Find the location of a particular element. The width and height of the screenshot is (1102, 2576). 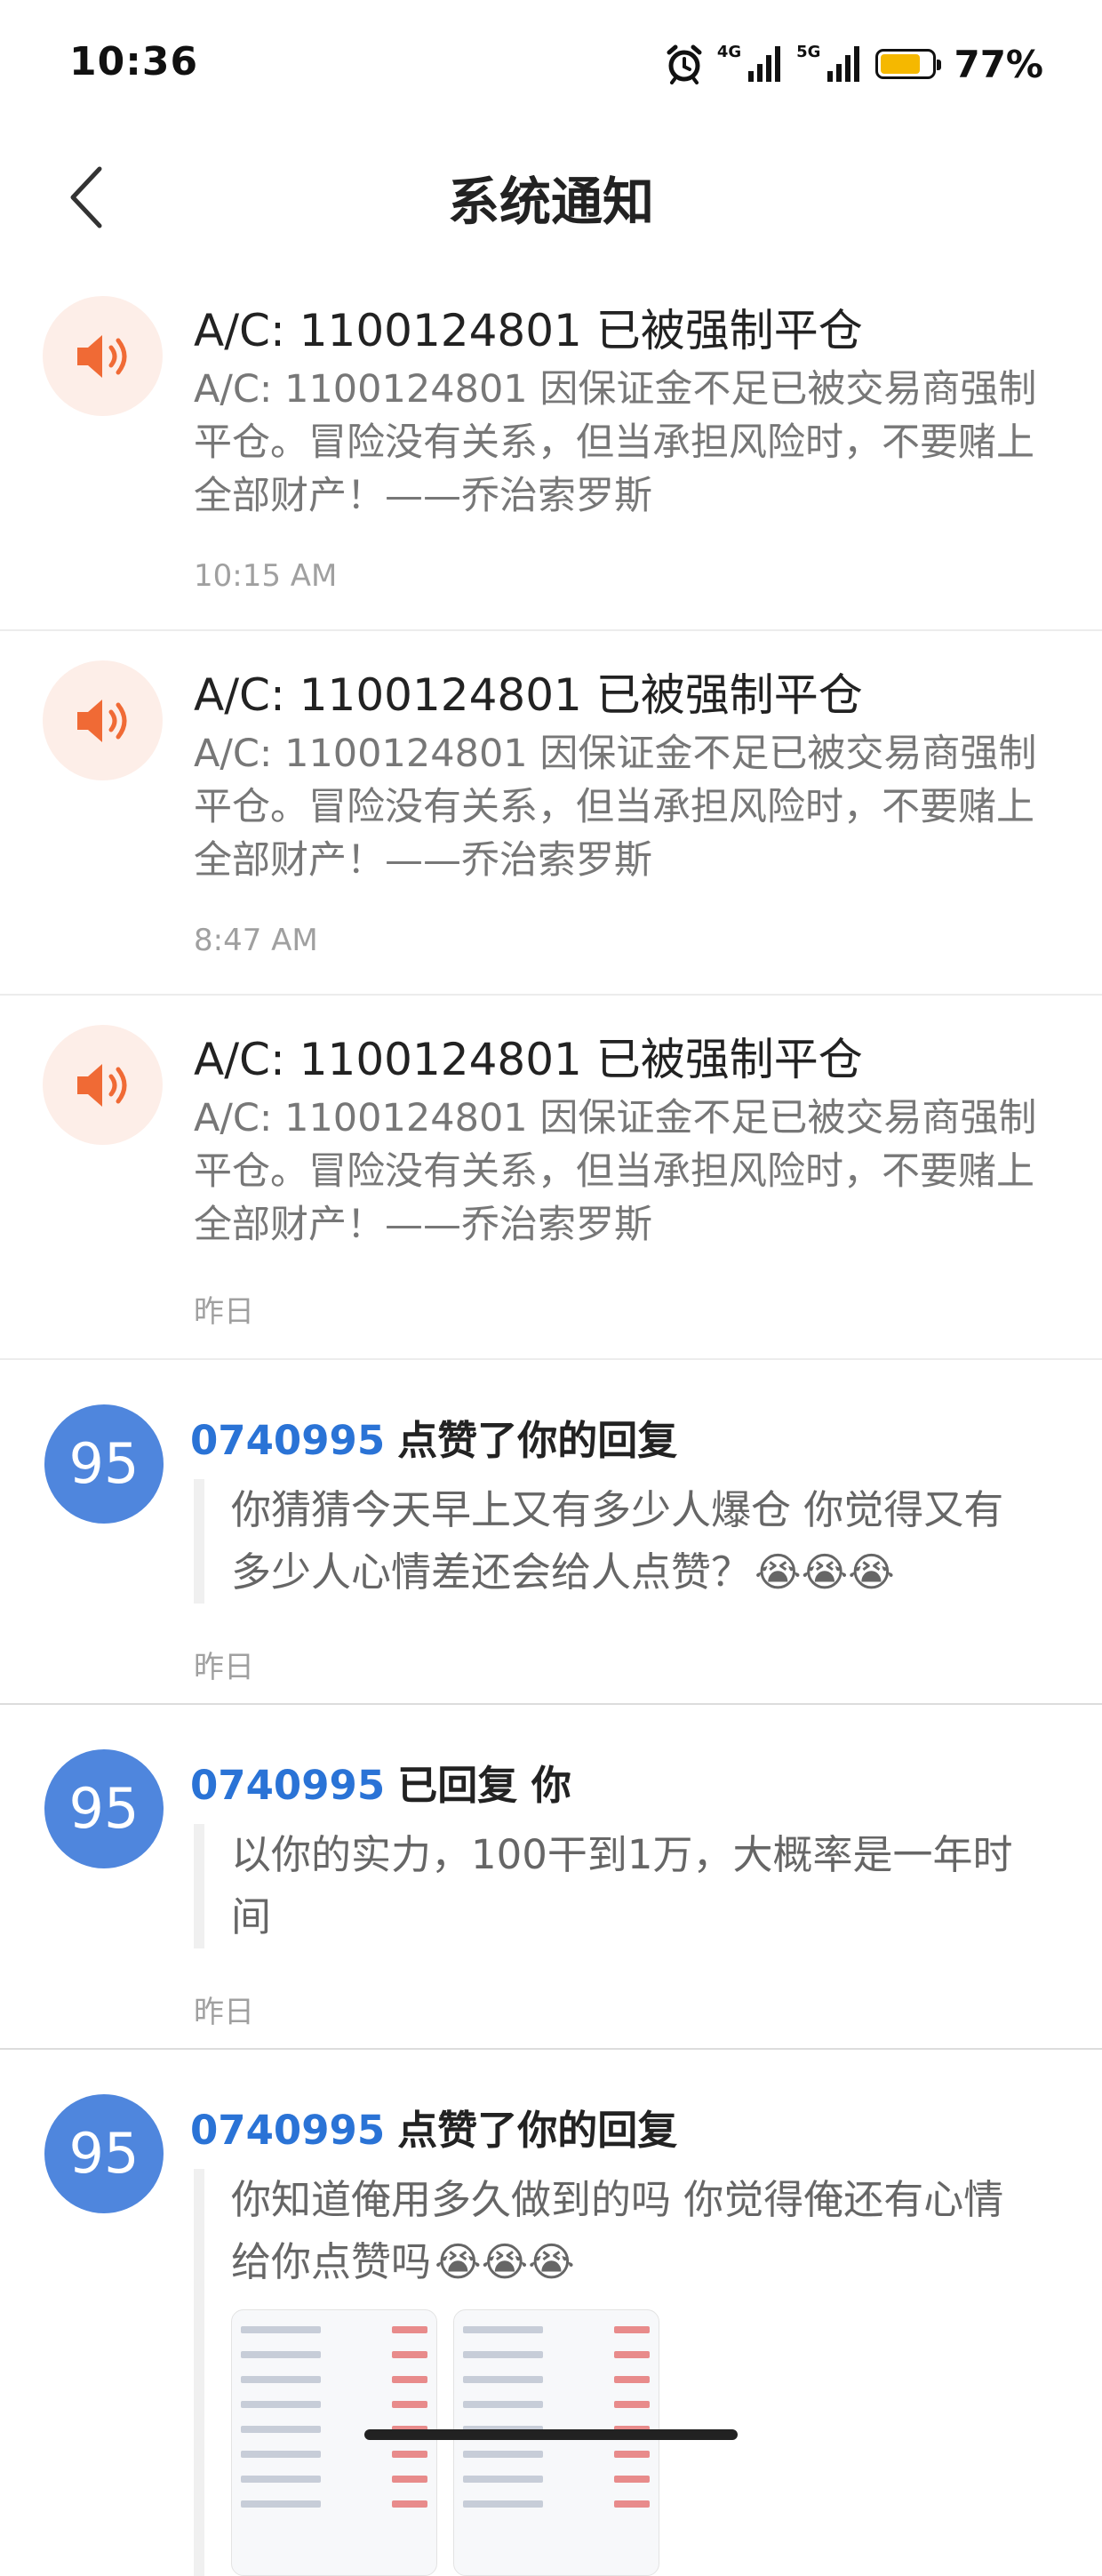

notice-time: 8:47 AM is located at coordinates (256, 940).